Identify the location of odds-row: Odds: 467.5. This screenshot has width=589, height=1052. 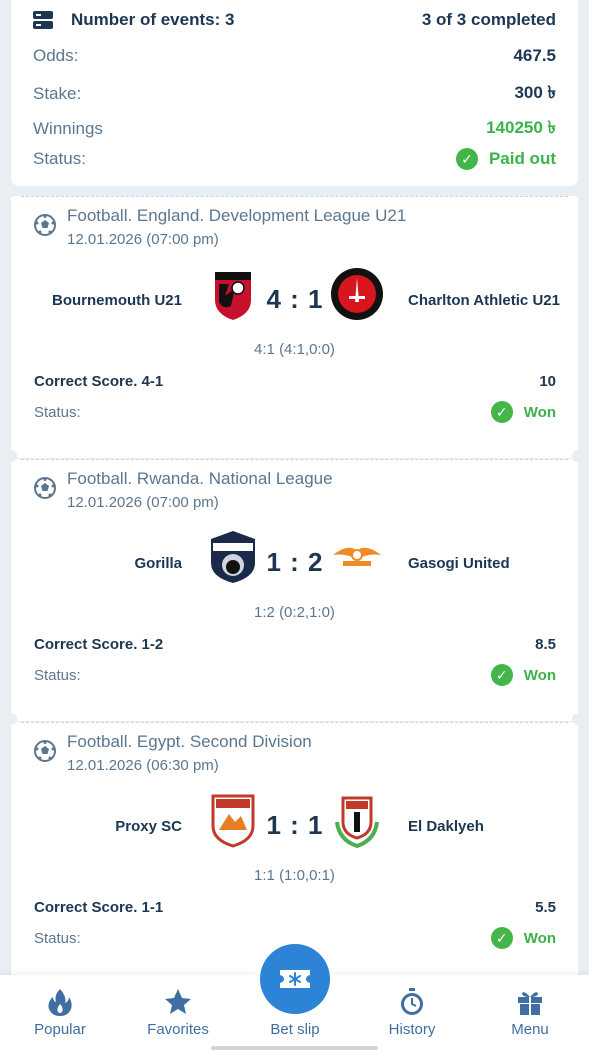
(294, 56).